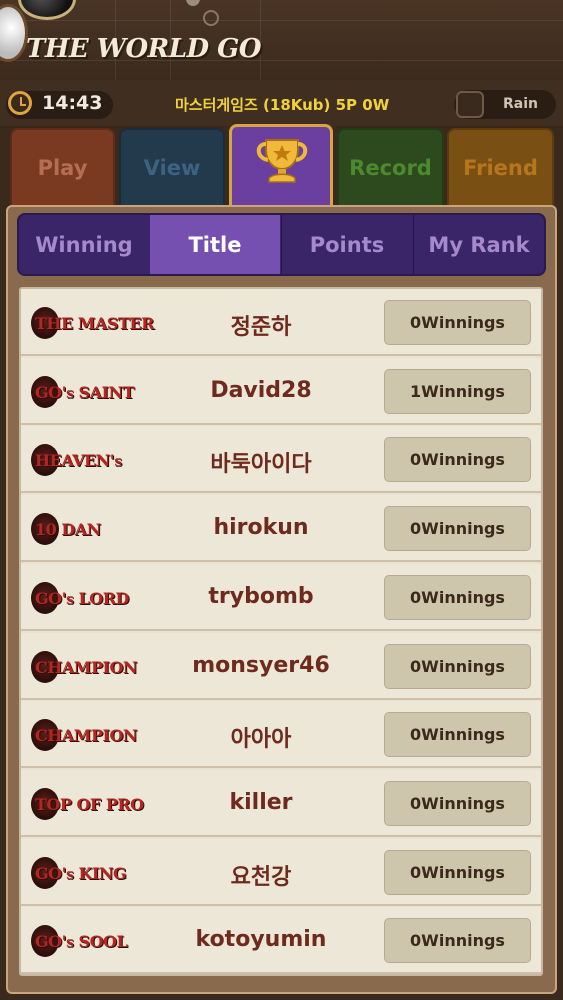 The image size is (563, 1000). I want to click on list-item: CHAMPION 아아아 0Winnings, so click(281, 734).